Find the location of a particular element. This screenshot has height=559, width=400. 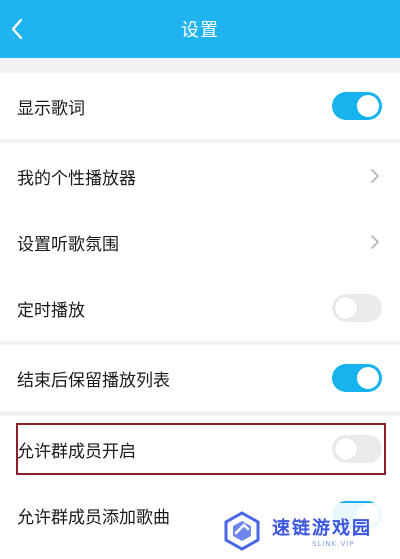

settings-group-lyrics: 显示歌词 is located at coordinates (200, 106).